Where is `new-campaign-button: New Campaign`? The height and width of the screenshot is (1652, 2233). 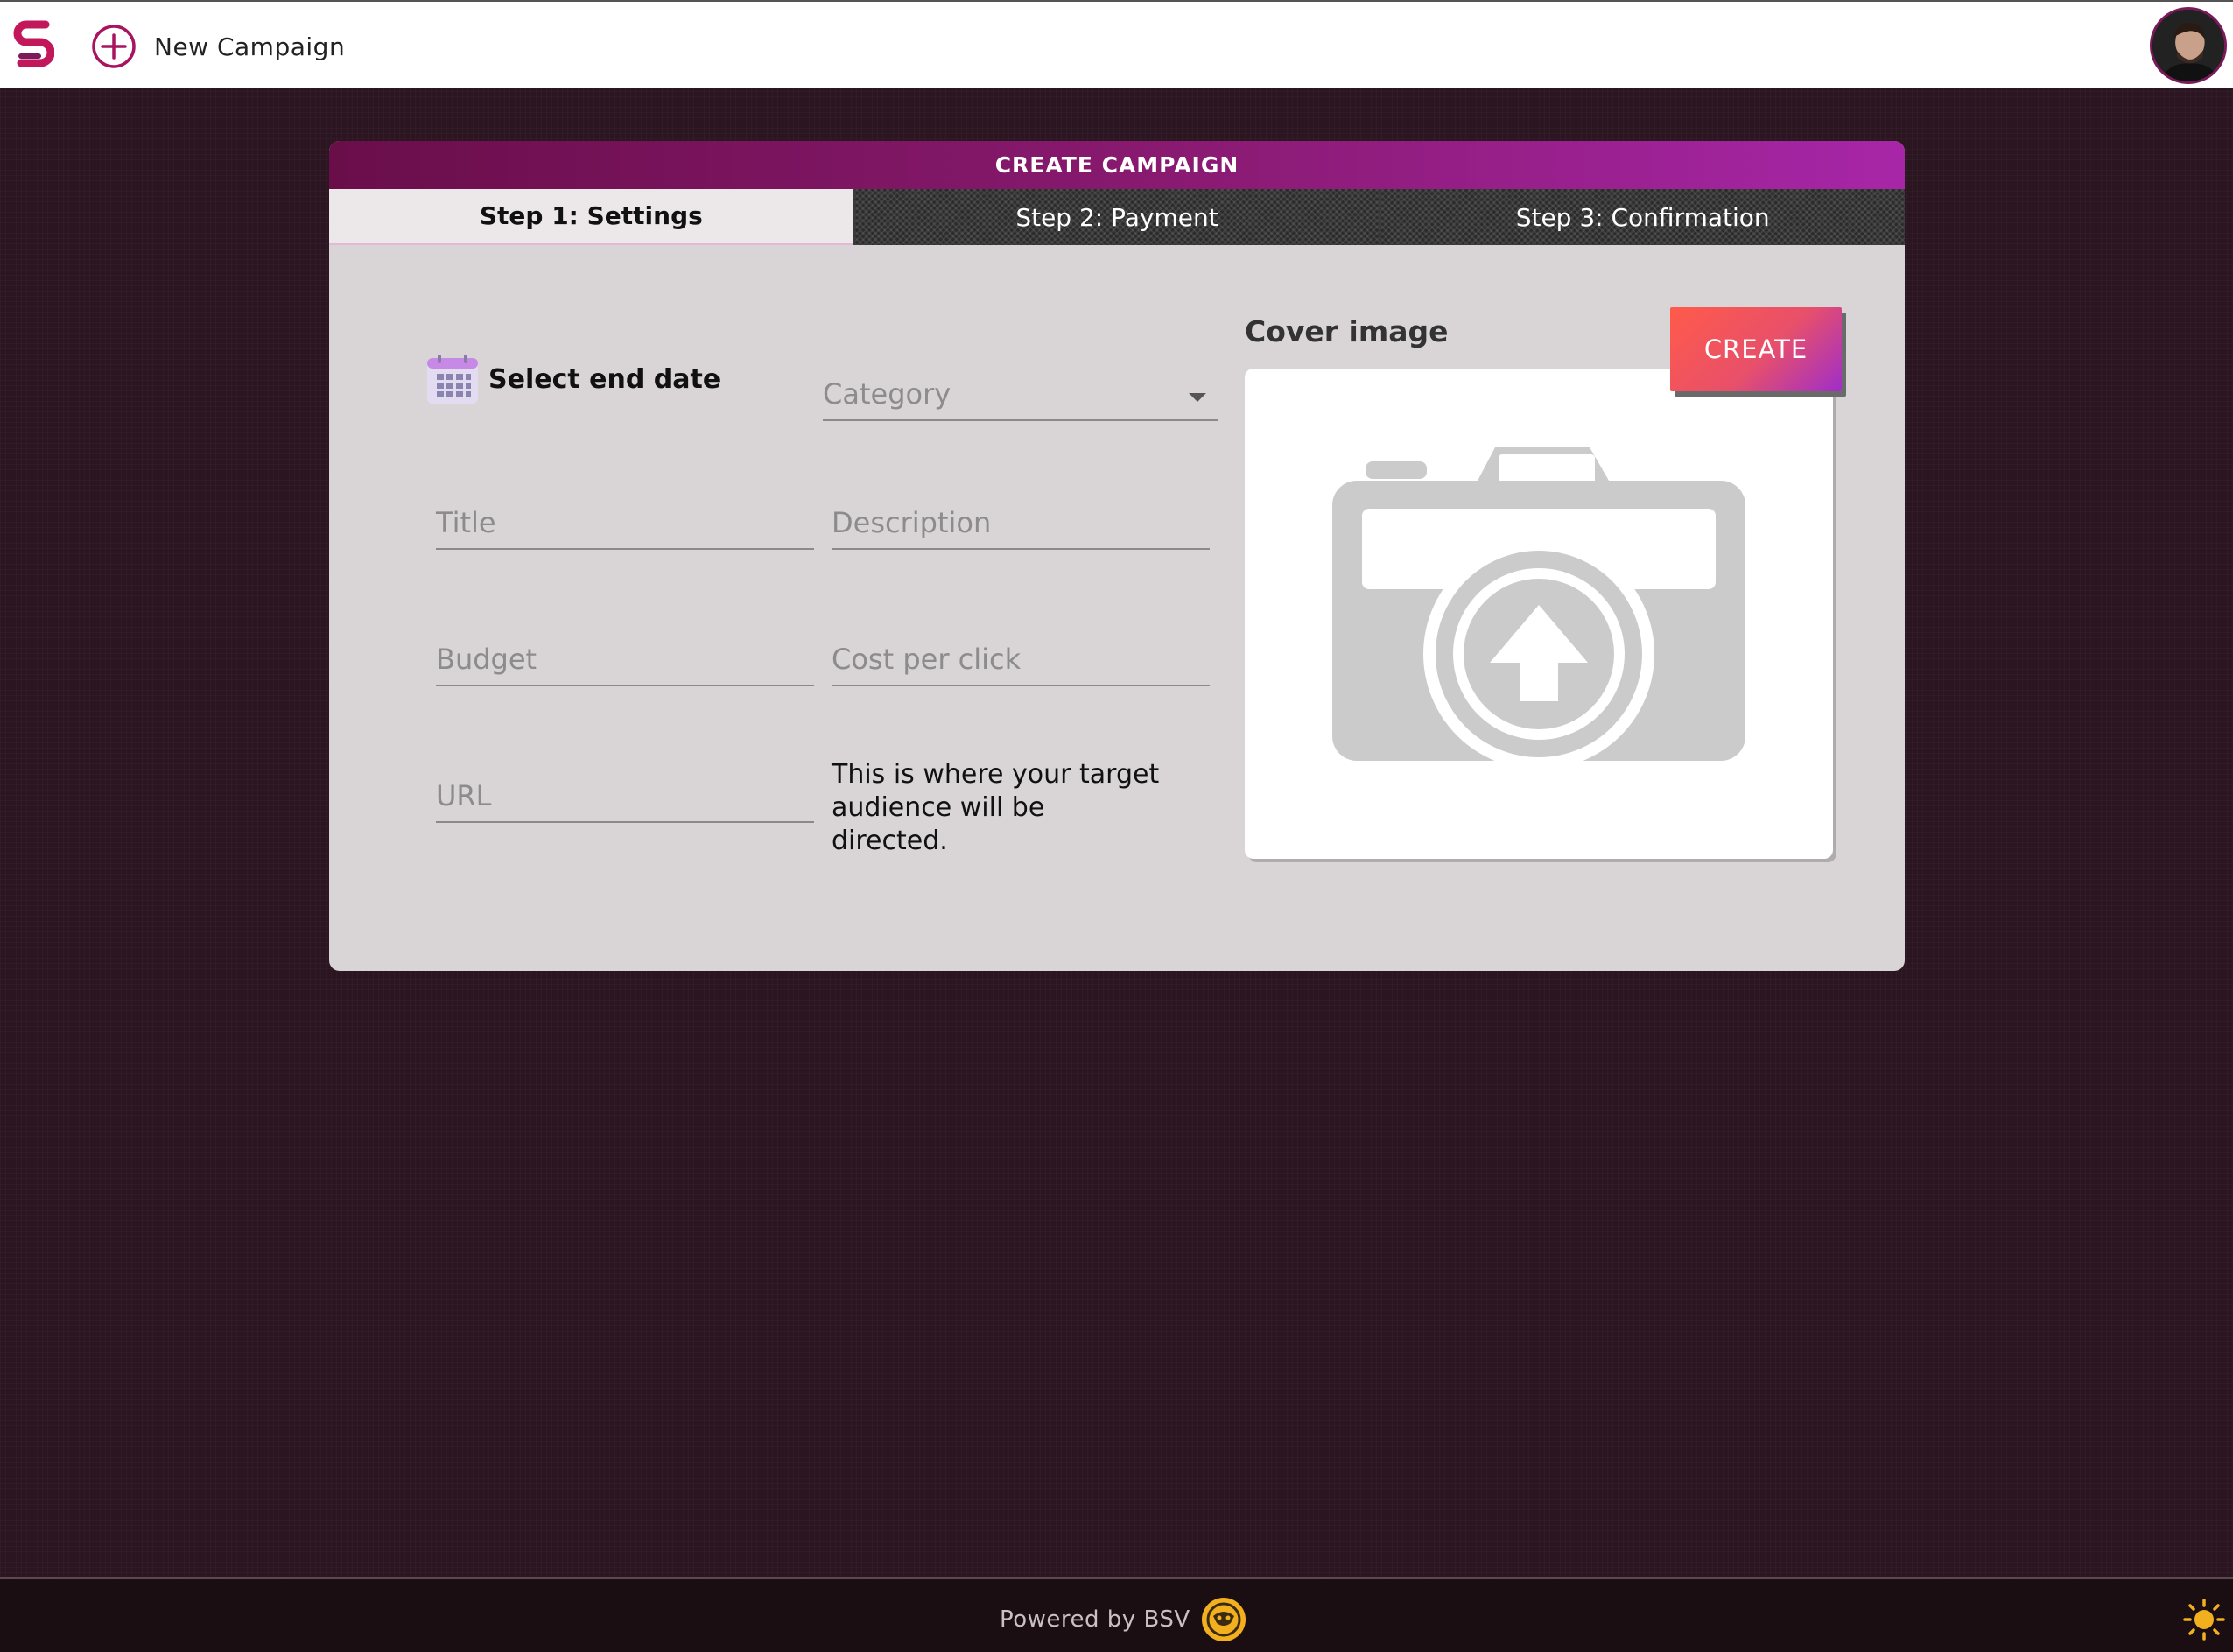 new-campaign-button: New Campaign is located at coordinates (218, 46).